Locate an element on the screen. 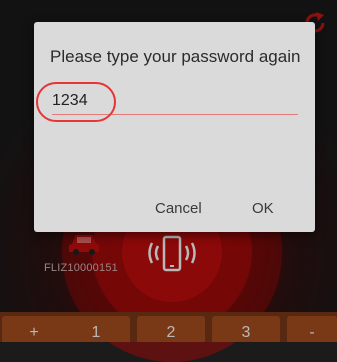 Image resolution: width=337 pixels, height=362 pixels. ok-button: OK is located at coordinates (263, 208).